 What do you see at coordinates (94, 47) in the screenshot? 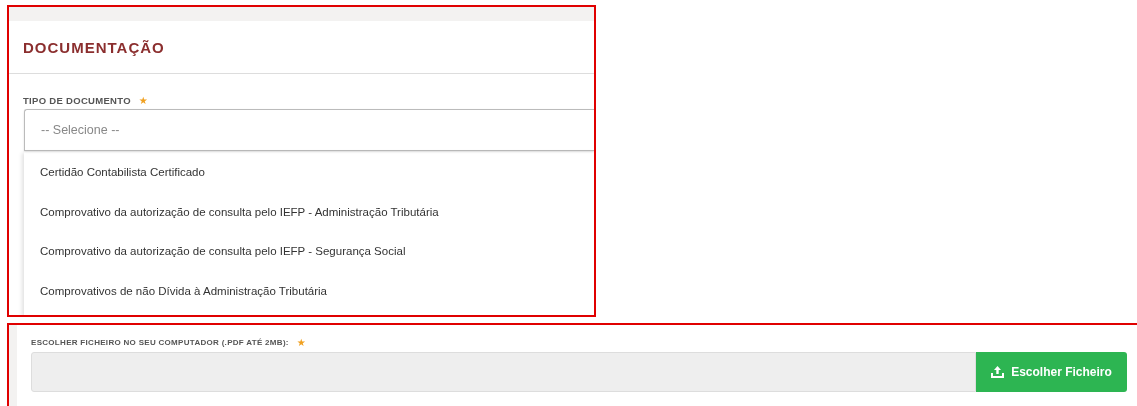
I see `section-title: DOCUMENTAÇÃO` at bounding box center [94, 47].